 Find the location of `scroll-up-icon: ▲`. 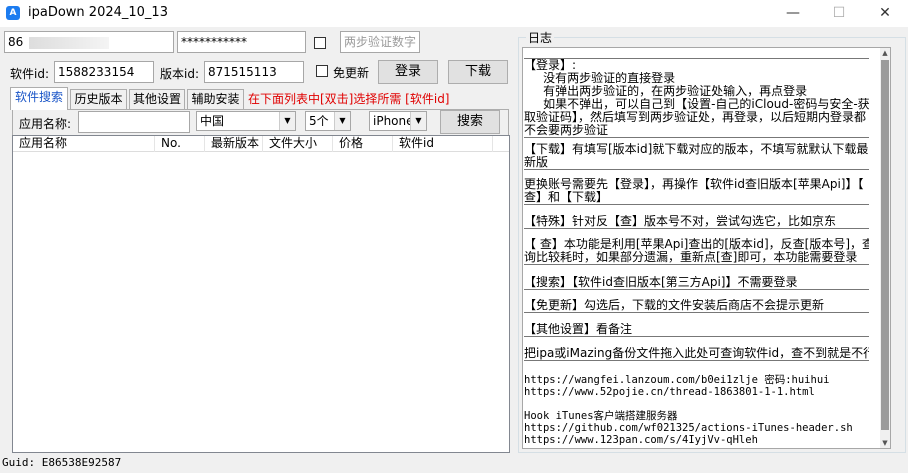

scroll-up-icon: ▲ is located at coordinates (885, 53).